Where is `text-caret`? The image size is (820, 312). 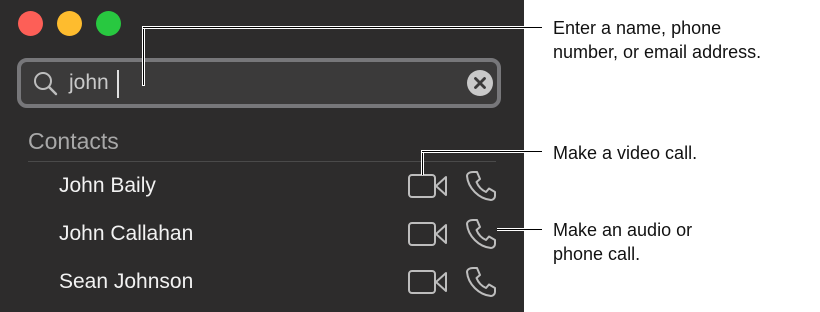
text-caret is located at coordinates (118, 84).